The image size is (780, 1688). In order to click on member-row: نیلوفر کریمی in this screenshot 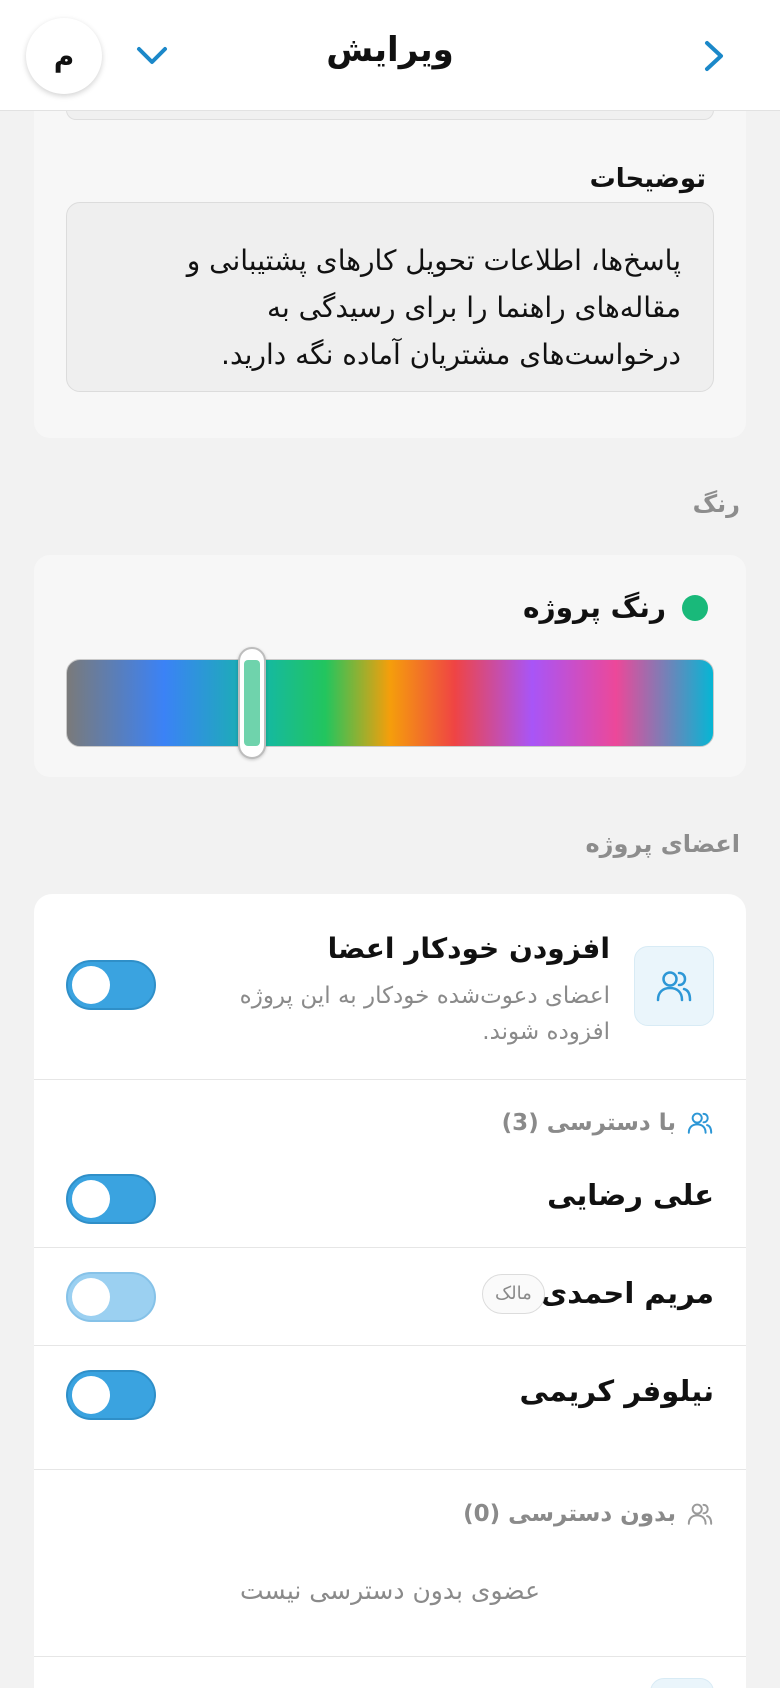, I will do `click(390, 1395)`.